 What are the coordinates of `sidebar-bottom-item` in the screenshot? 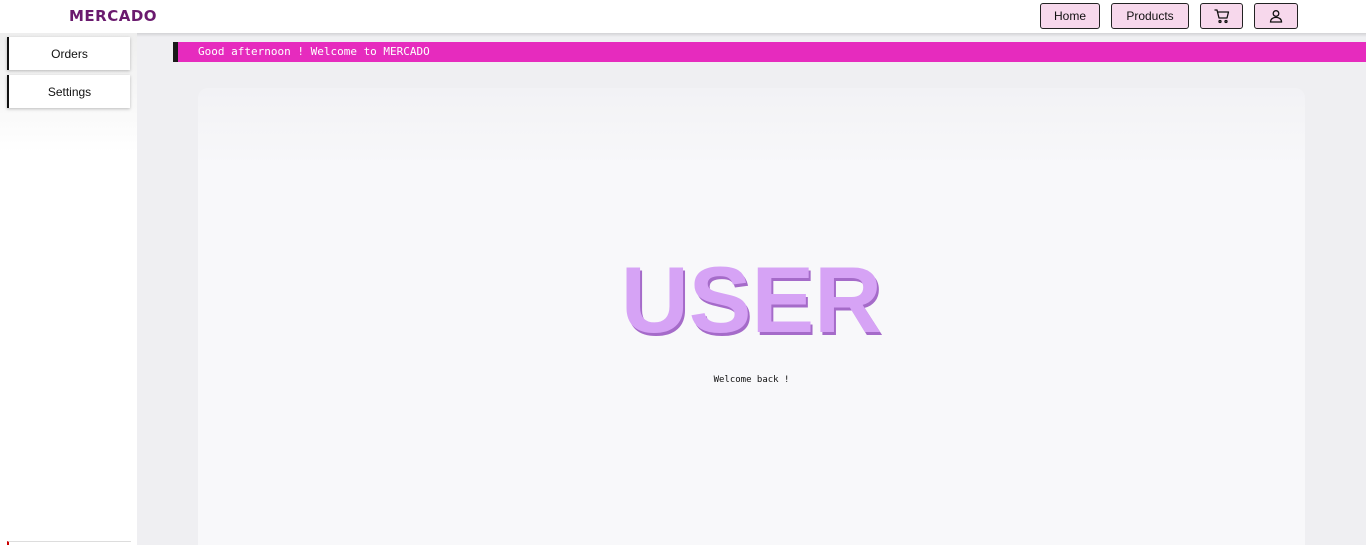 It's located at (69, 543).